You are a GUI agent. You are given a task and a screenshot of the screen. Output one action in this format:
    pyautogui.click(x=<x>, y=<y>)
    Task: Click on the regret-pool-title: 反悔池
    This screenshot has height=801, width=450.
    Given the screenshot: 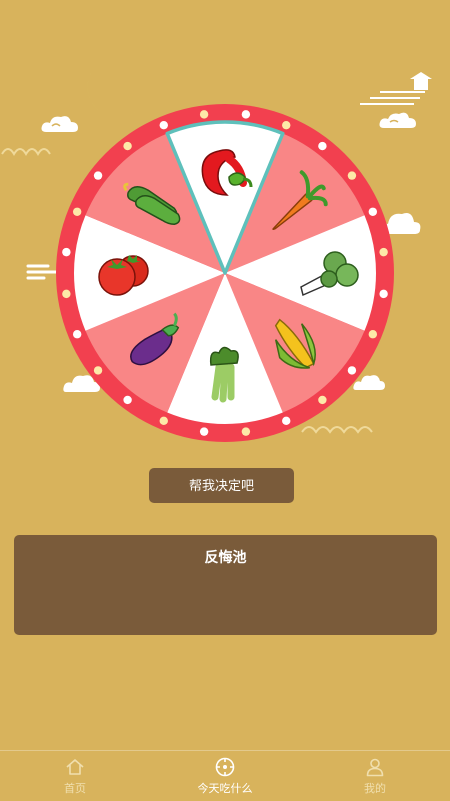 What is the action you would take?
    pyautogui.click(x=225, y=558)
    